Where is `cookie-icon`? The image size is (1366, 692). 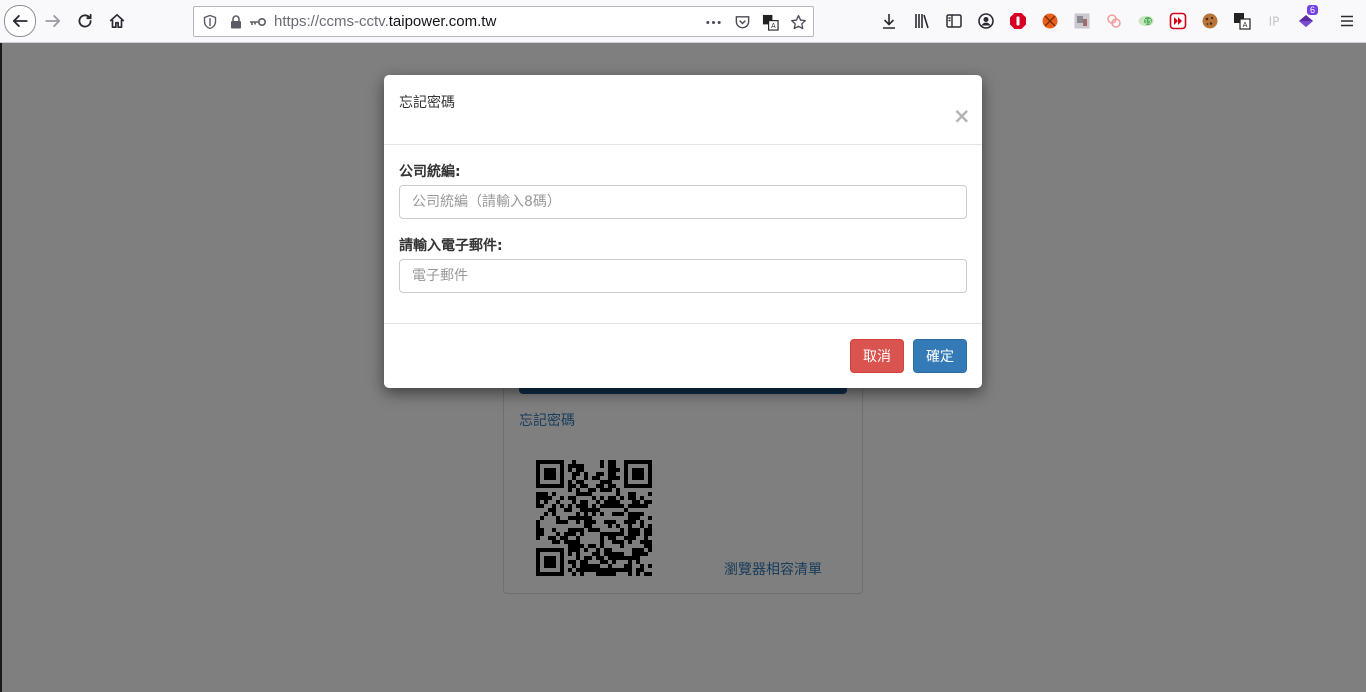
cookie-icon is located at coordinates (1210, 21).